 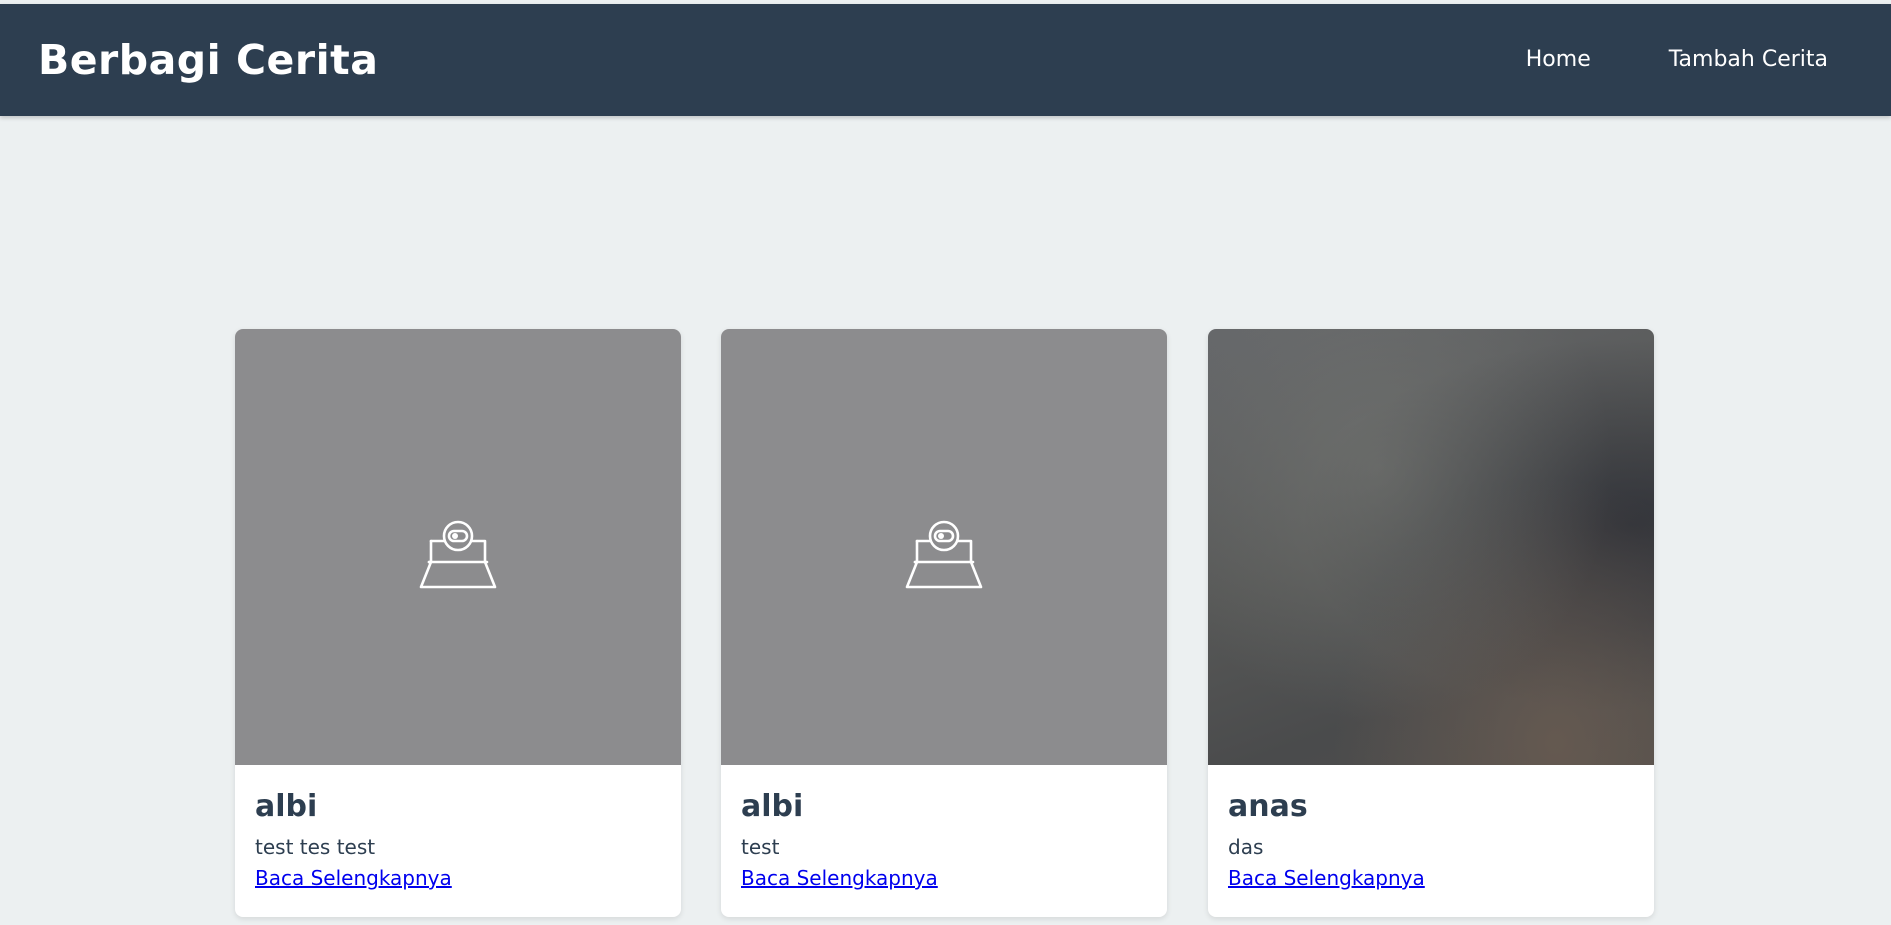 I want to click on story-card-body: albi test tes test Baca Selengkapnya, so click(x=458, y=828).